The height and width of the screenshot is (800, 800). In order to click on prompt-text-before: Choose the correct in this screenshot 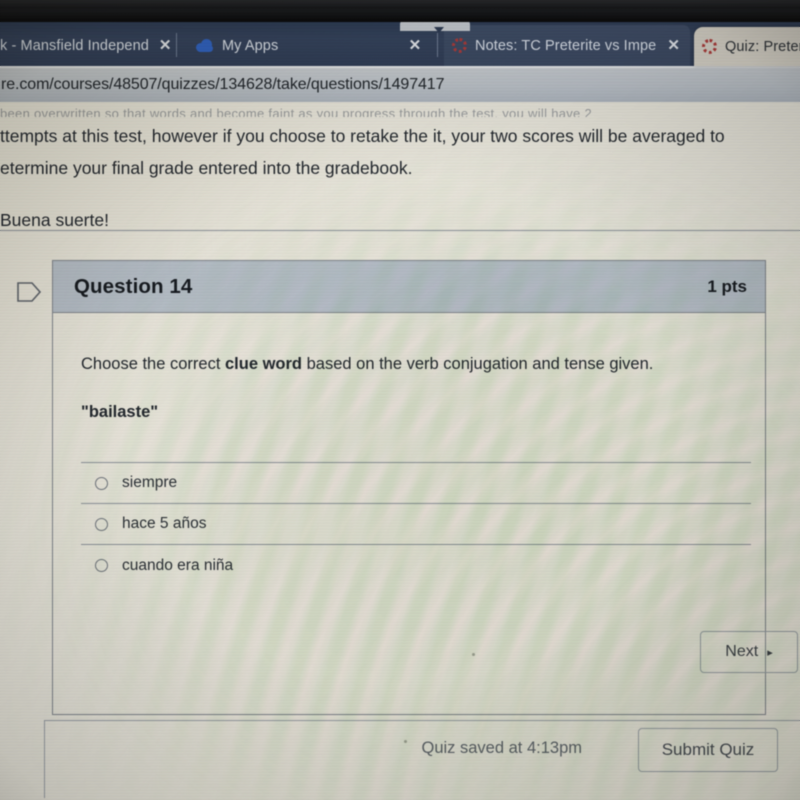, I will do `click(153, 364)`.